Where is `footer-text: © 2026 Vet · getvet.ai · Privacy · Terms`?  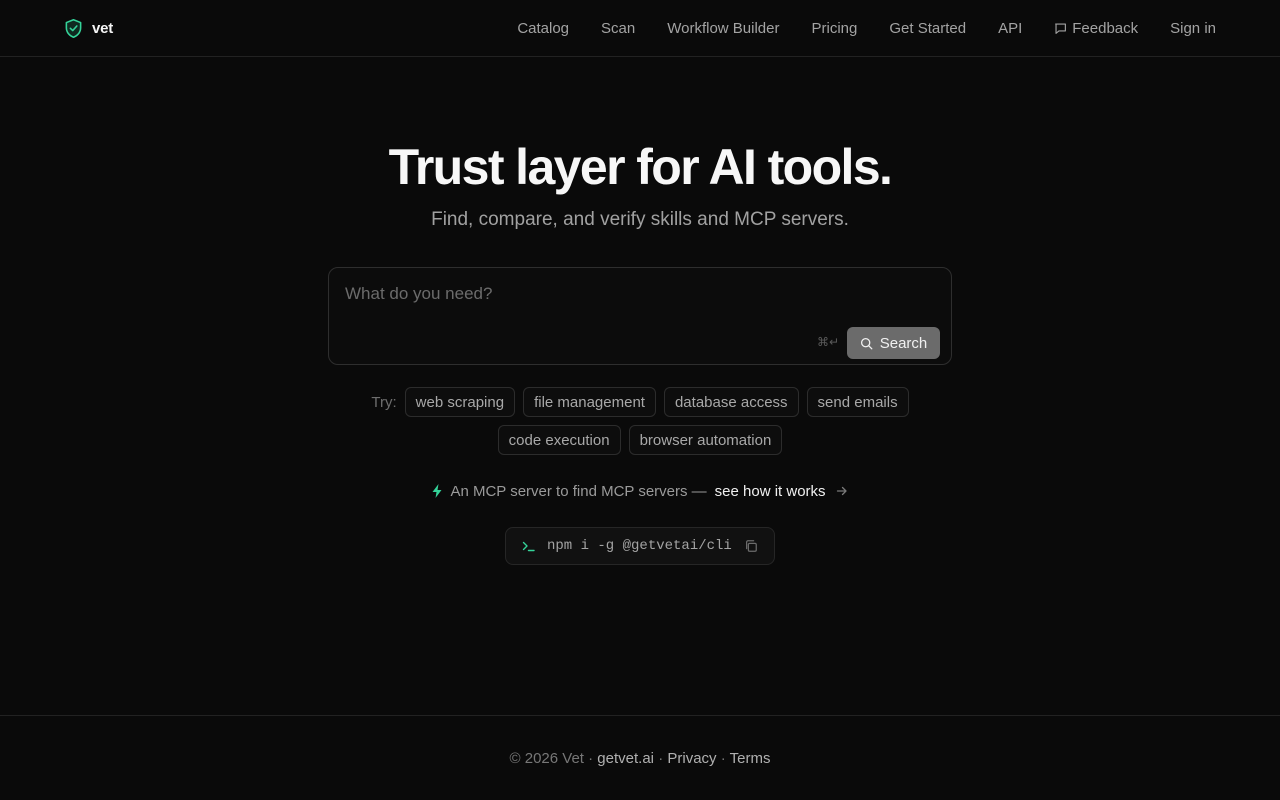
footer-text: © 2026 Vet · getvet.ai · Privacy · Terms is located at coordinates (640, 758).